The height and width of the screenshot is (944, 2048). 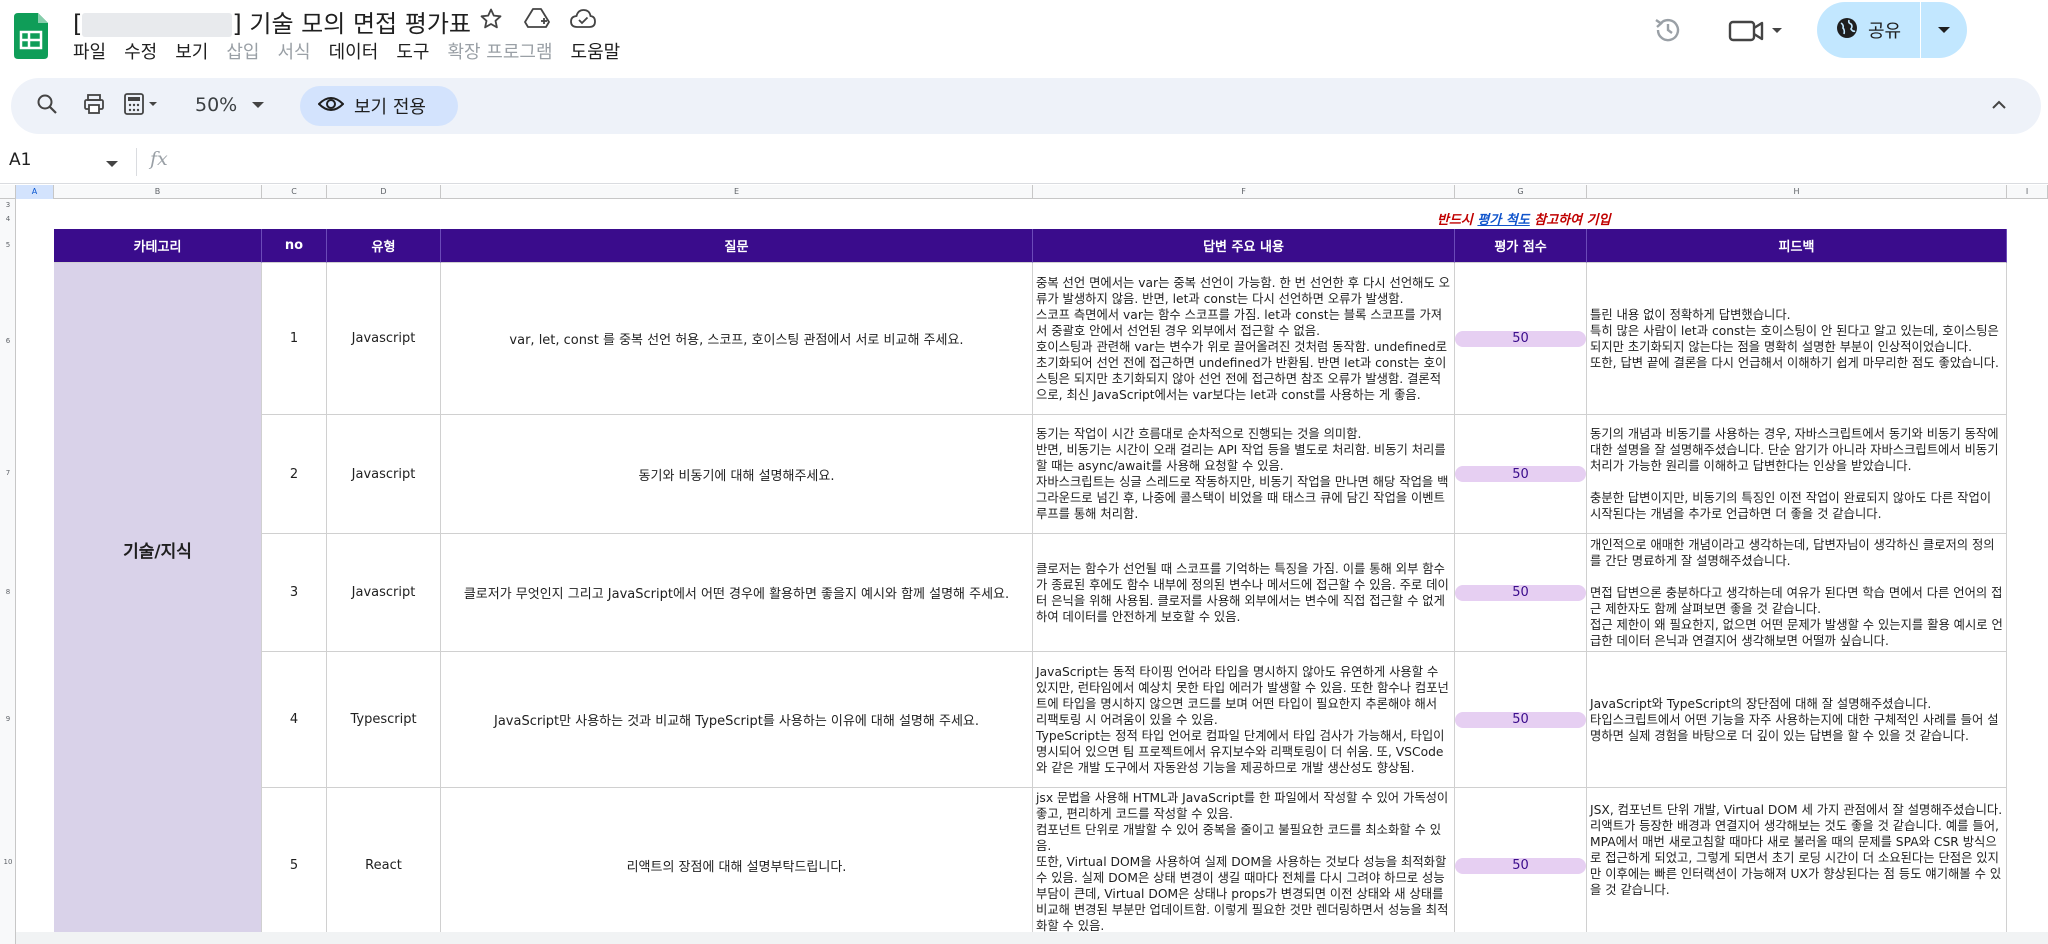 I want to click on item-question: 동기와 비동기에 대해 설명해주세요., so click(x=736, y=476).